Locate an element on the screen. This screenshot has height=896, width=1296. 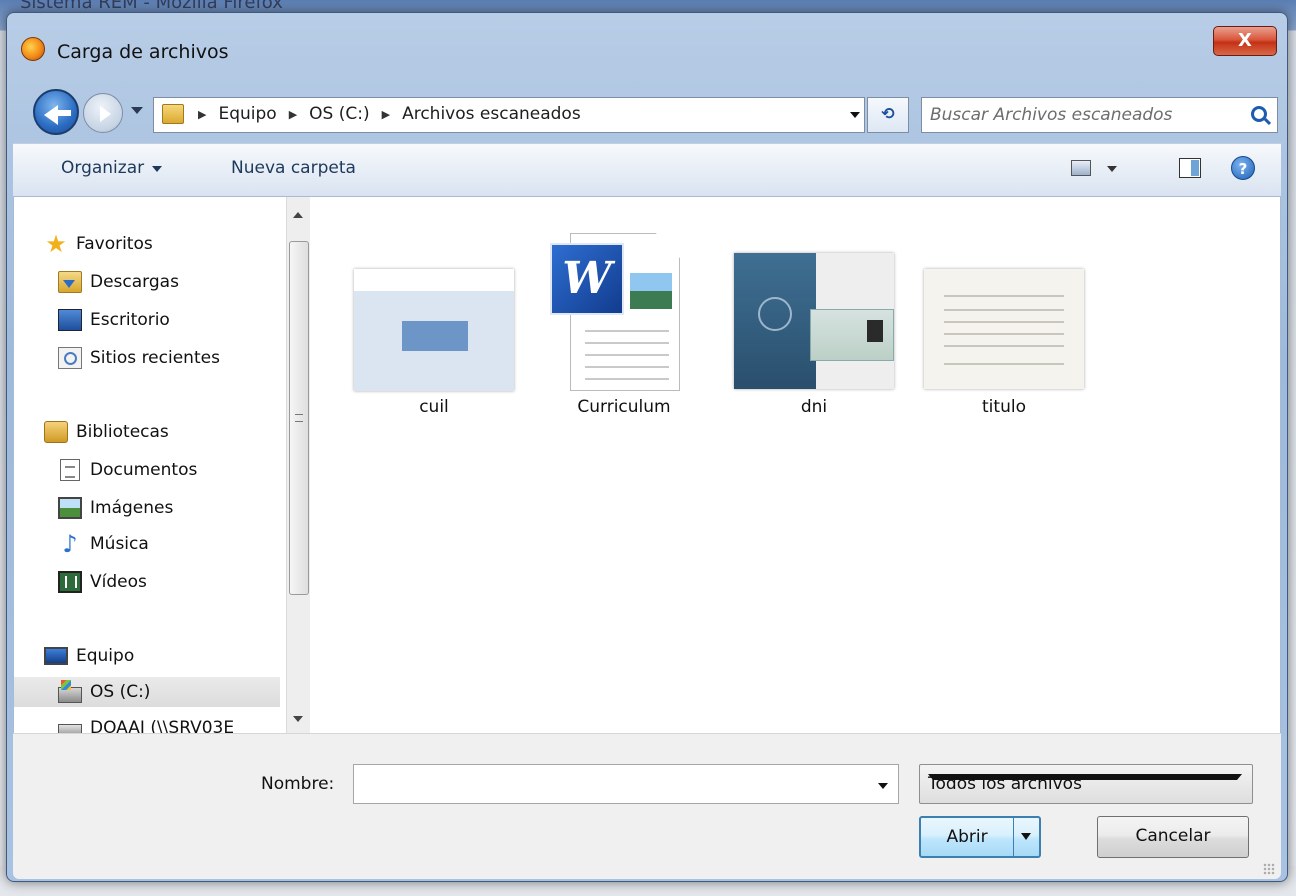
sidebar-item-os-c: OS (C:) is located at coordinates (147, 692).